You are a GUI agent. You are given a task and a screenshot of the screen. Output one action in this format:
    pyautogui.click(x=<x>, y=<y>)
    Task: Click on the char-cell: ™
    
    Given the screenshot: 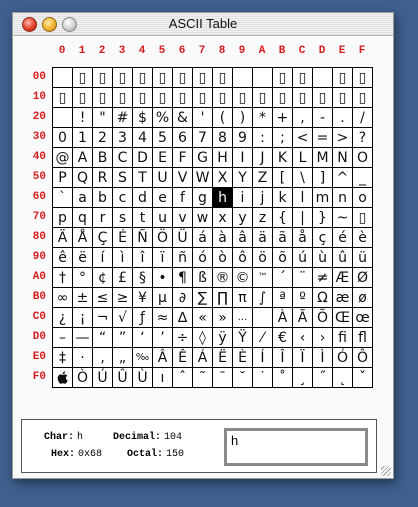 What is the action you would take?
    pyautogui.click(x=263, y=278)
    